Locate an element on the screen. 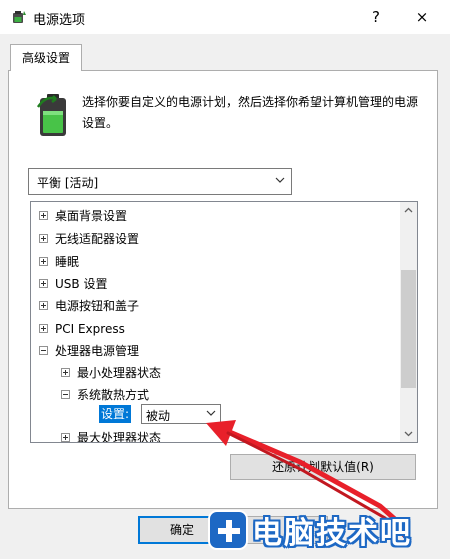 Image resolution: width=450 pixels, height=559 pixels. vertical-scrollbar is located at coordinates (408, 322).